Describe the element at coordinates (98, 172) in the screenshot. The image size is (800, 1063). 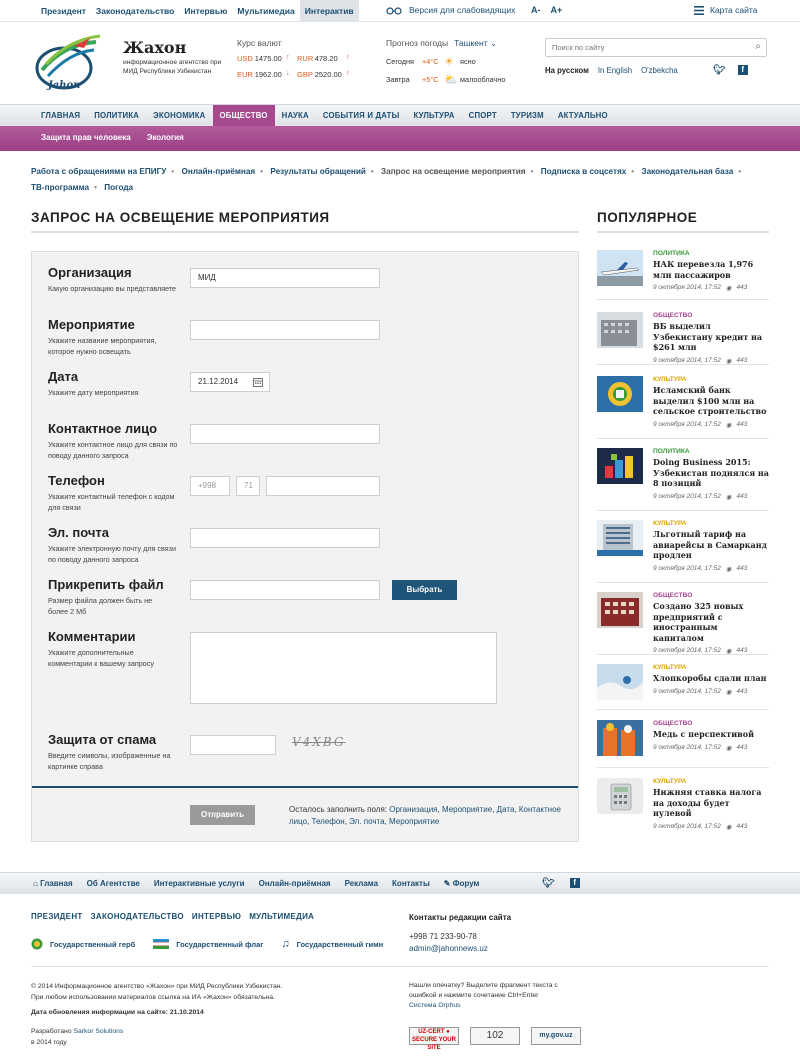
I see `breadcrumb-item: Работа с обращениями на ЕПИГУ` at that location.